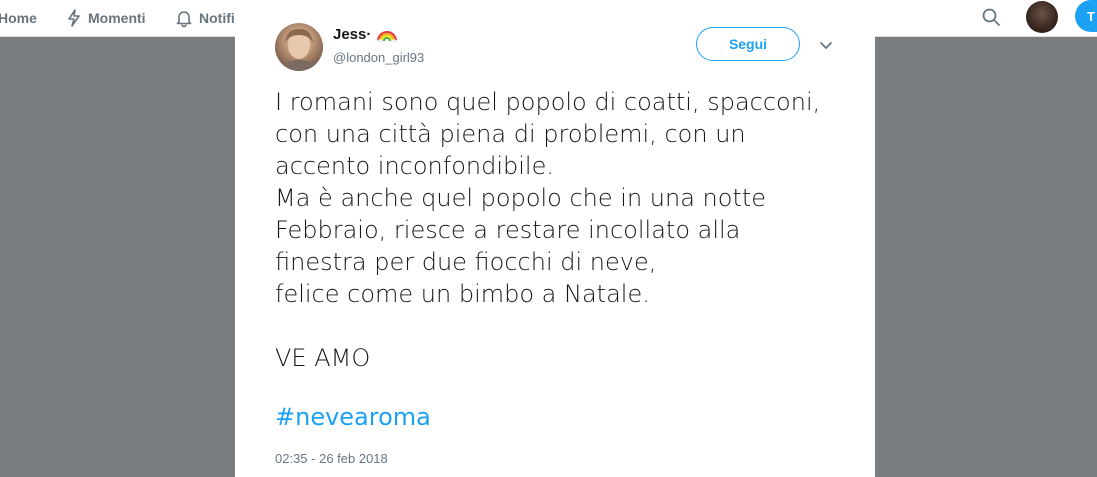 The height and width of the screenshot is (477, 1097). I want to click on display-name-text: Jess·, so click(352, 34).